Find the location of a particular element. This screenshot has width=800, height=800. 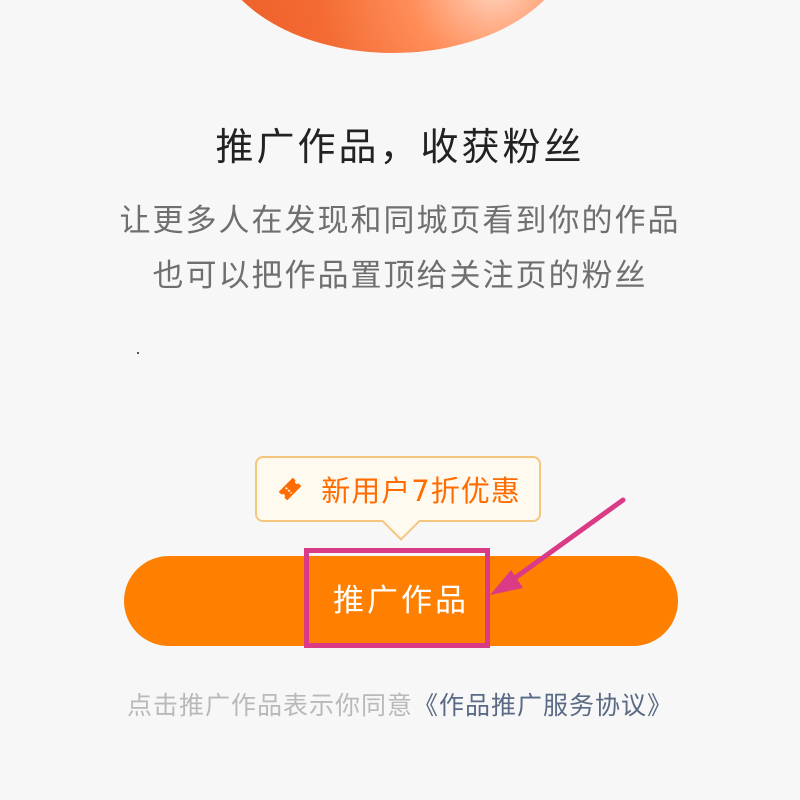

discount-badge-text: 新用户7折优惠 is located at coordinates (421, 491).